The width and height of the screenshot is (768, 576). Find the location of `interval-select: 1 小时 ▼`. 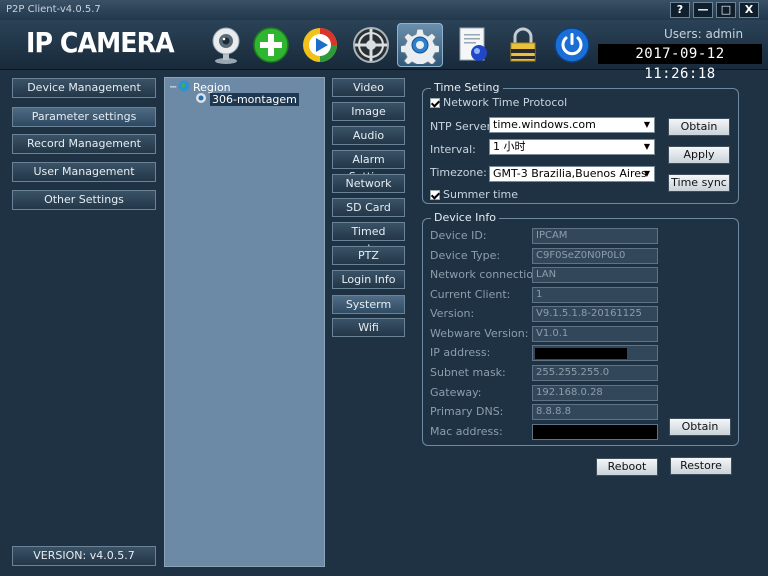

interval-select: 1 小时 ▼ is located at coordinates (572, 147).